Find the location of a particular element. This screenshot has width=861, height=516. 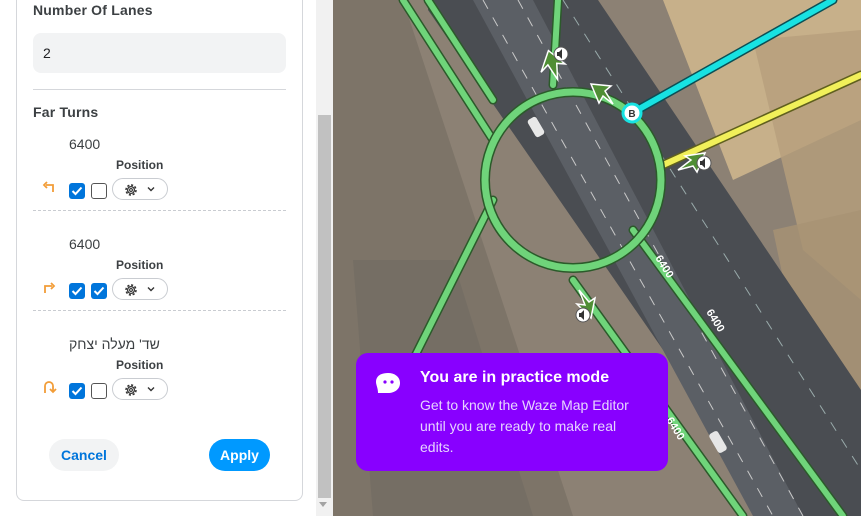

u-turn-arrow-icon is located at coordinates (50, 387).